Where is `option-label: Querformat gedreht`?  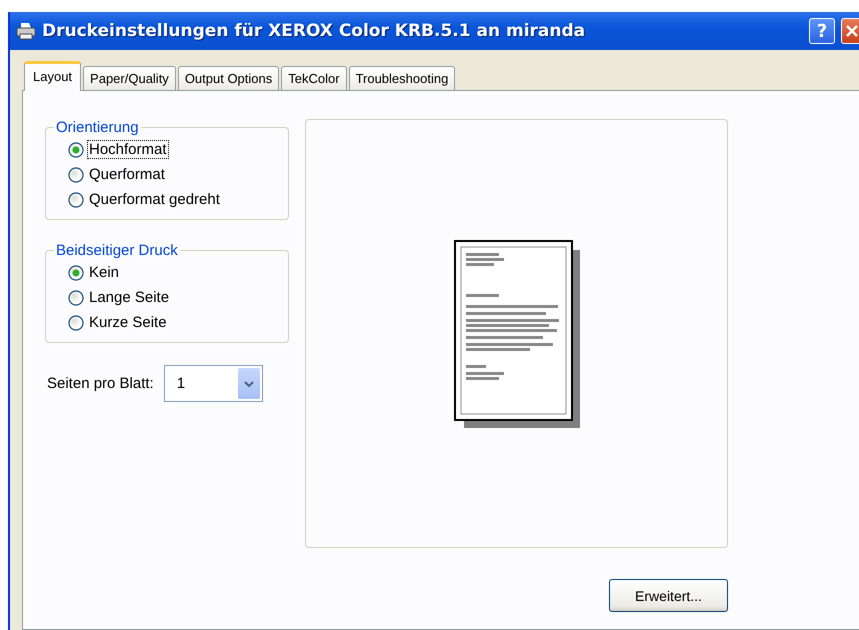 option-label: Querformat gedreht is located at coordinates (154, 199).